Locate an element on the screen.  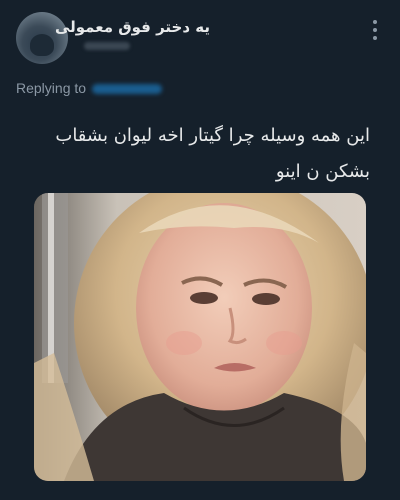
replying-to-label: Replying to is located at coordinates (51, 88).